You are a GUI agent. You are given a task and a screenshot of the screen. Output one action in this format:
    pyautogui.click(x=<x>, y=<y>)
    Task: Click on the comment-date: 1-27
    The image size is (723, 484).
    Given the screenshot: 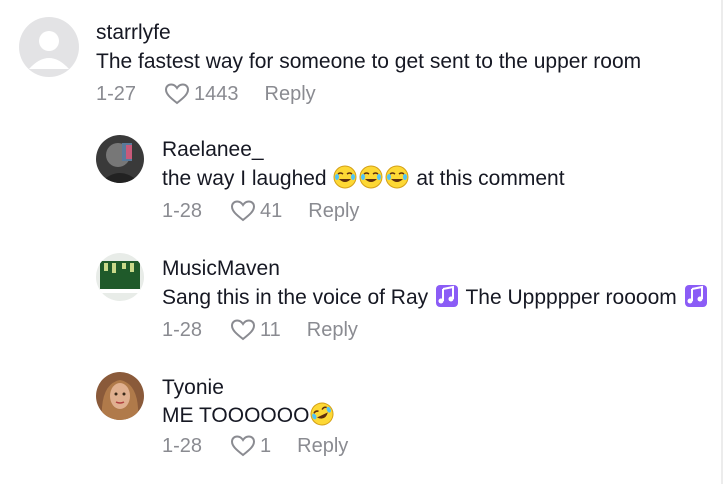 What is the action you would take?
    pyautogui.click(x=116, y=94)
    